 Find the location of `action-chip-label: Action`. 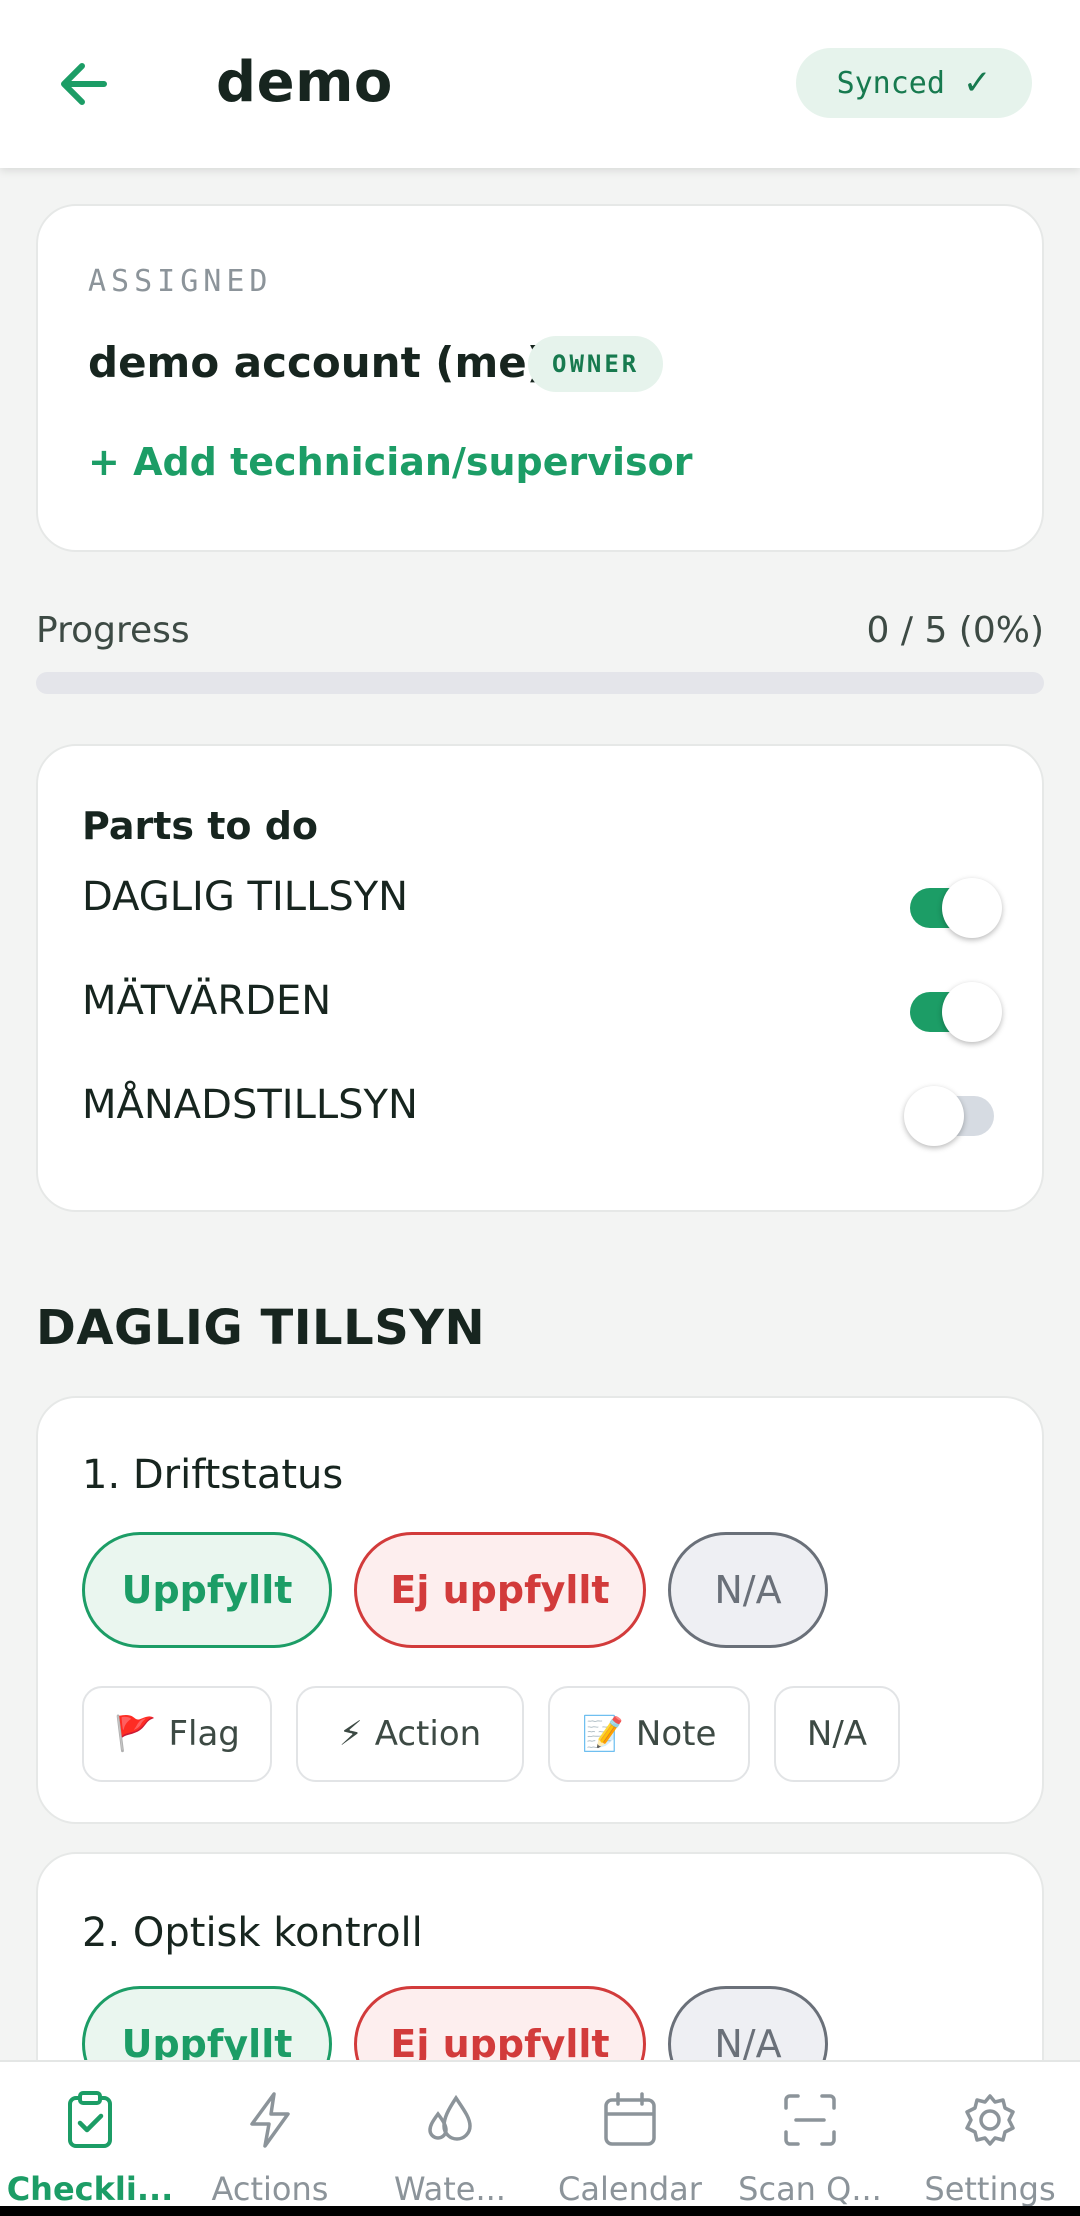

action-chip-label: Action is located at coordinates (428, 1734).